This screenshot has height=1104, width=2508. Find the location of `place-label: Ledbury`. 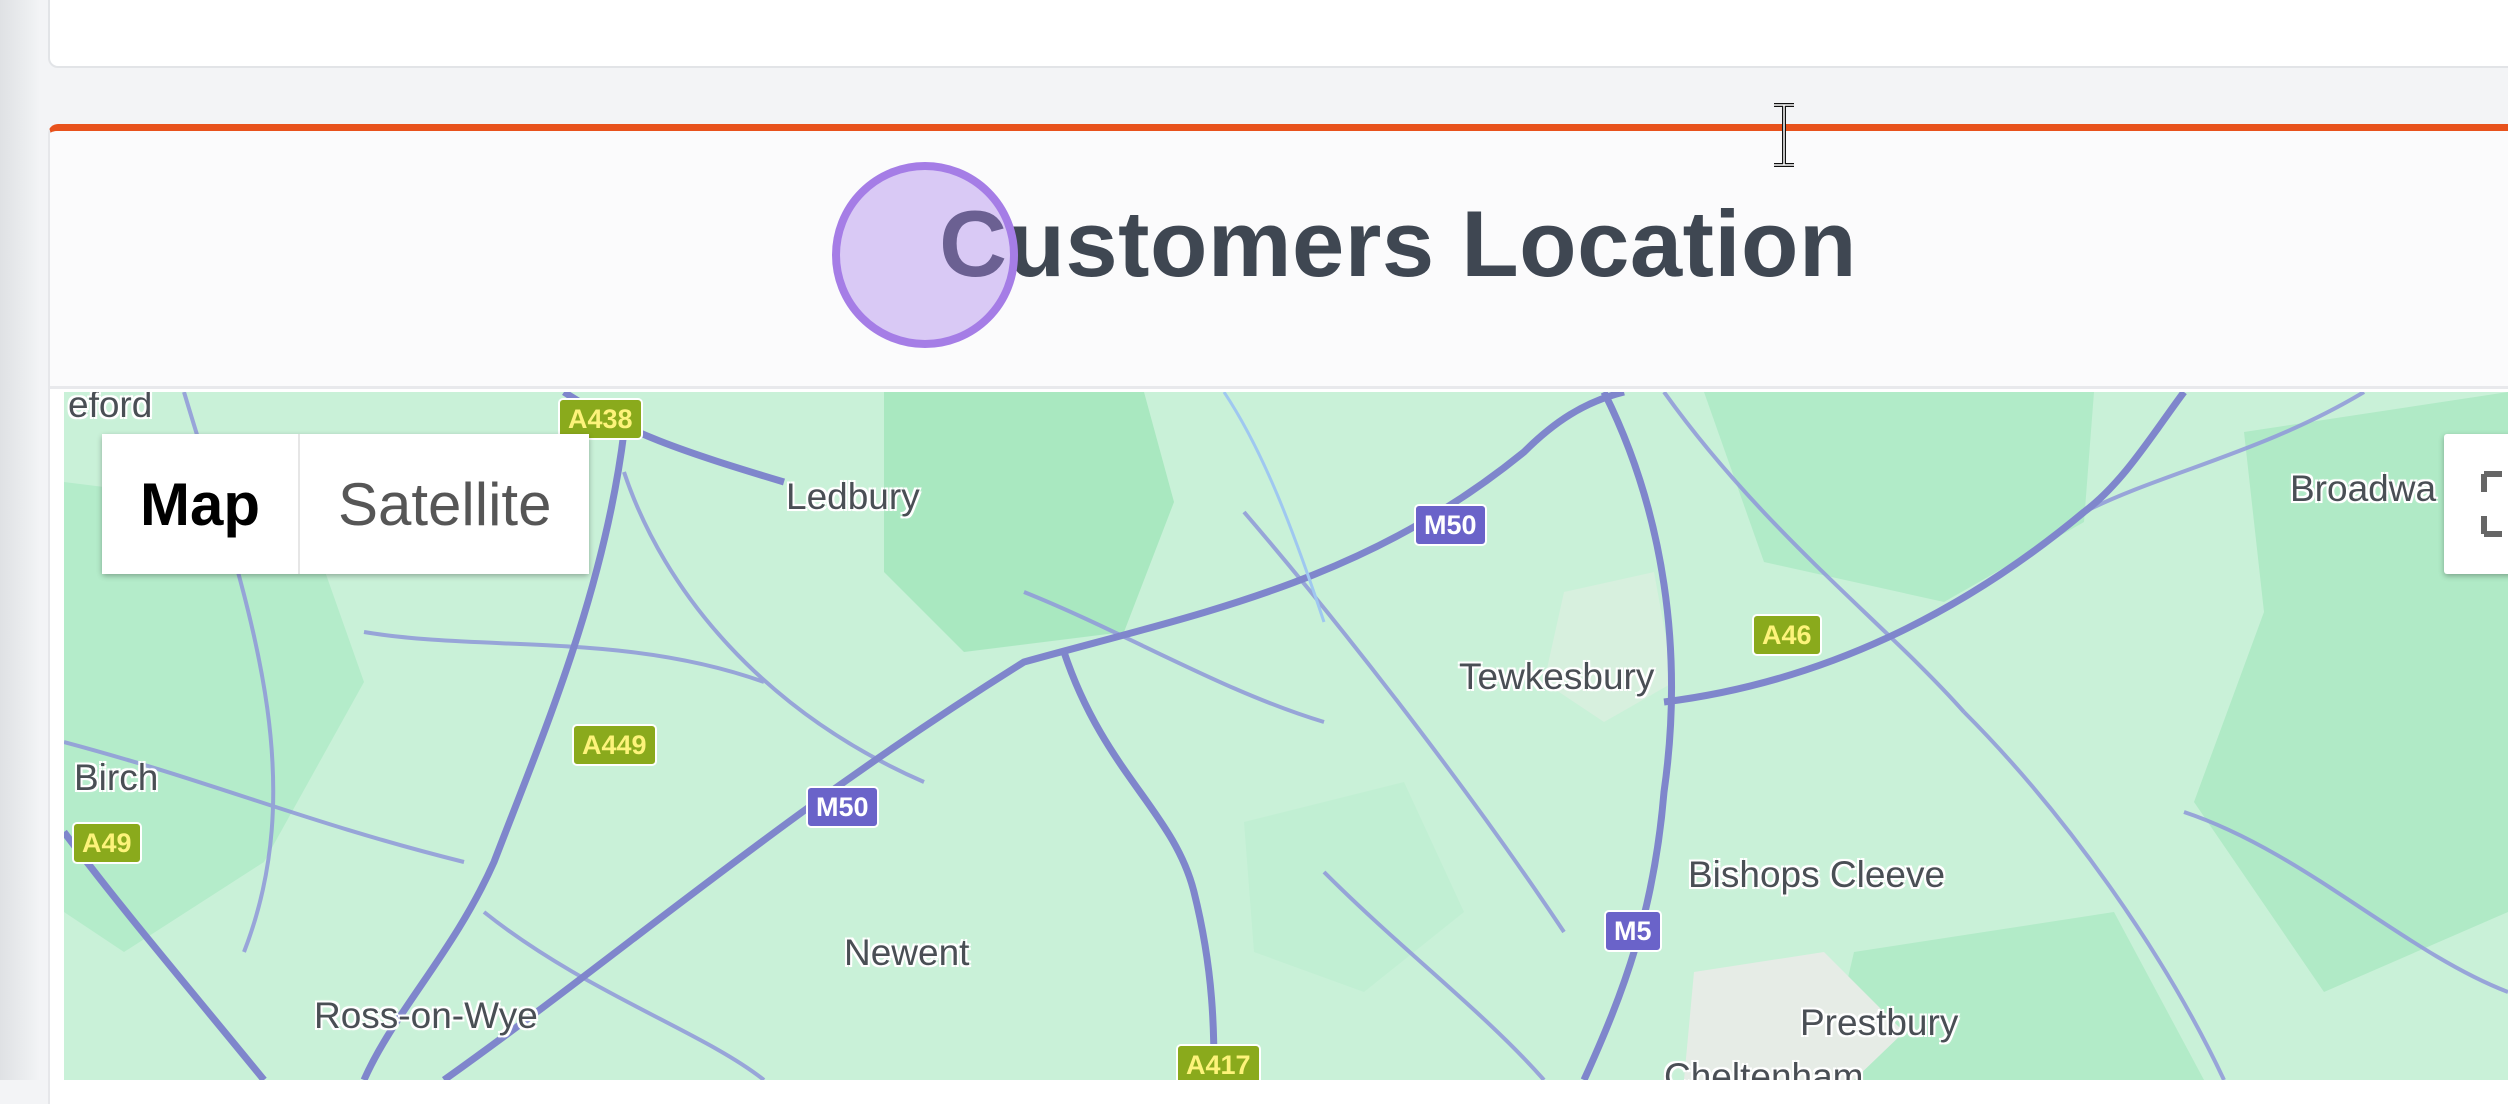

place-label: Ledbury is located at coordinates (853, 496).